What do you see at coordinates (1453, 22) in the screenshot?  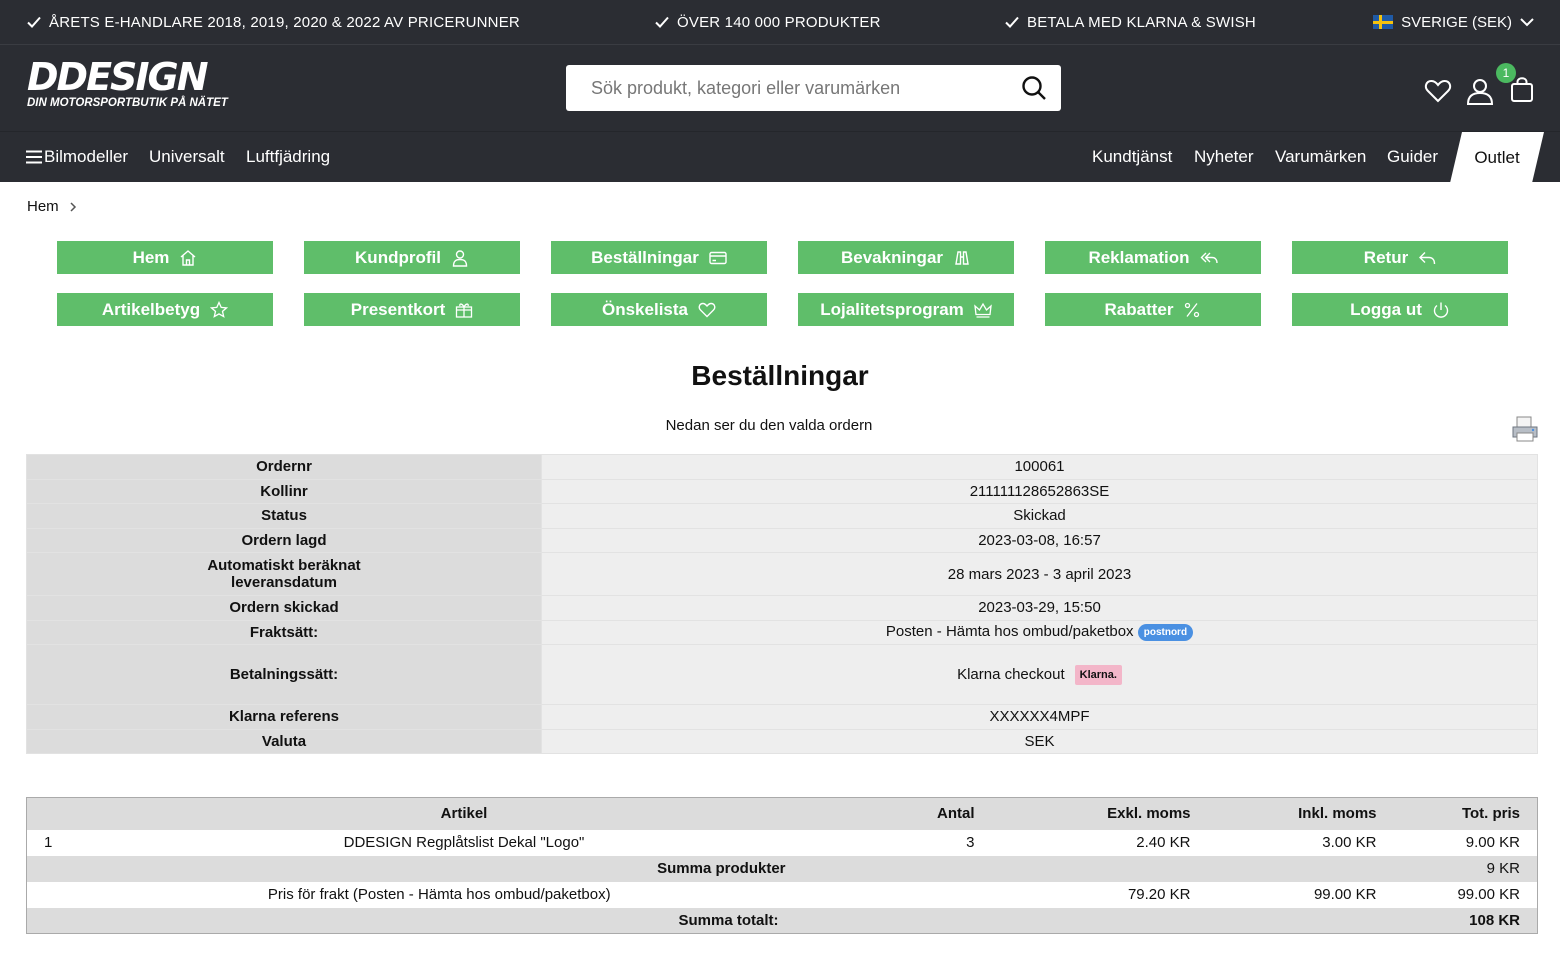 I see `country-selector: SVERIGE (SEK)` at bounding box center [1453, 22].